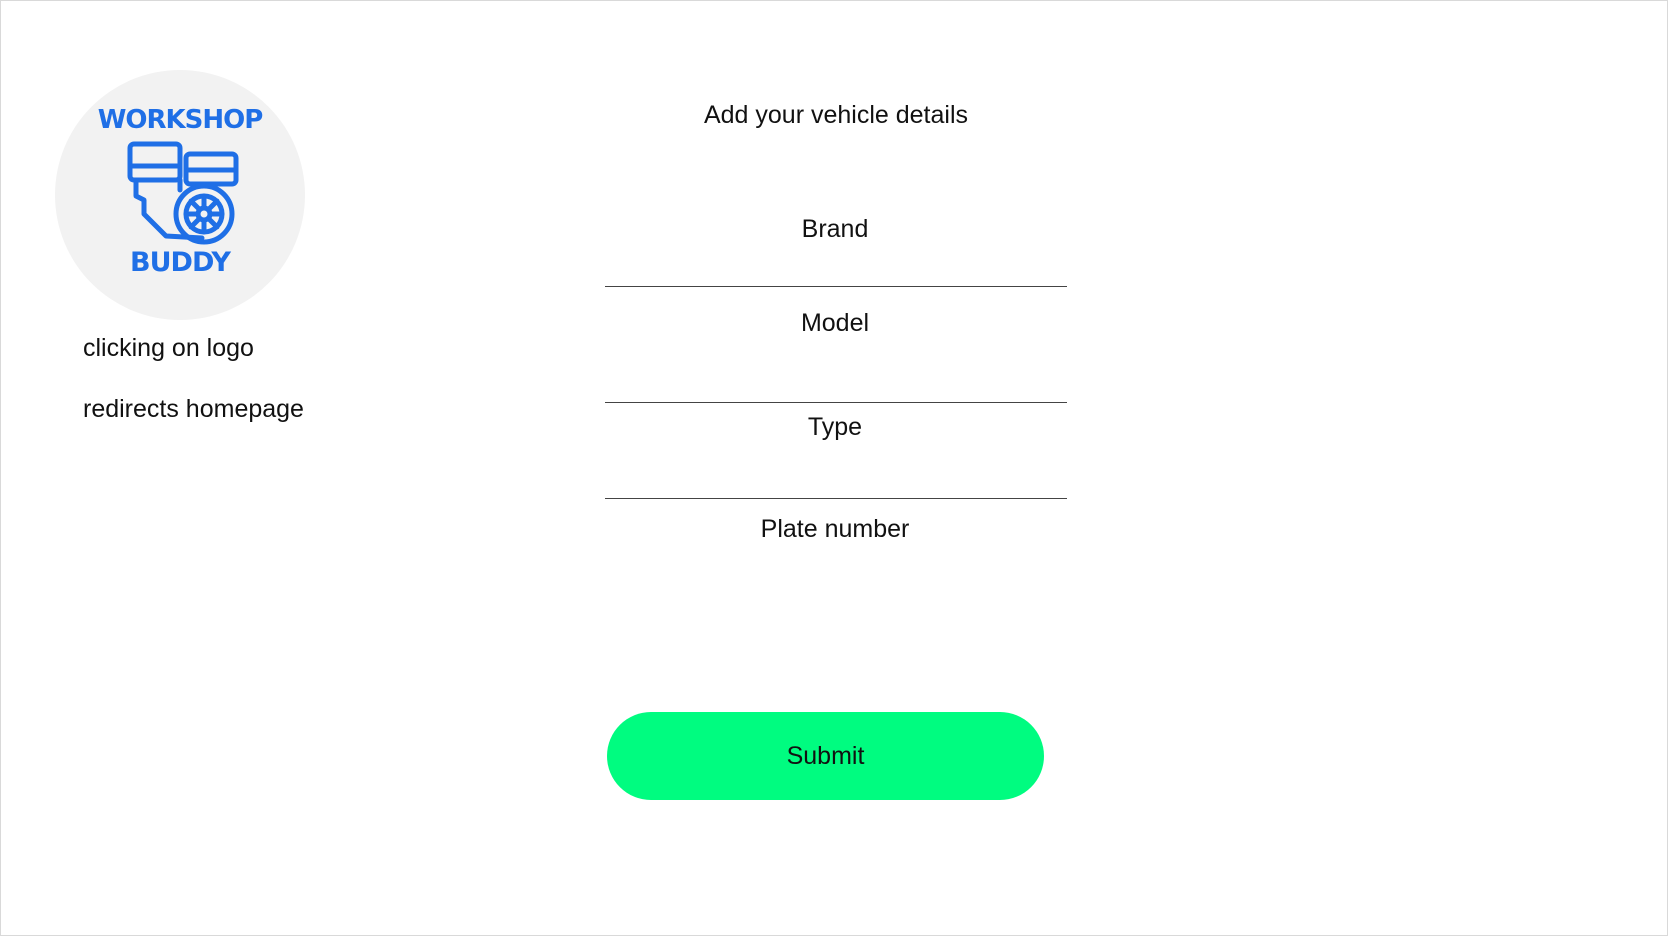  Describe the element at coordinates (183, 193) in the screenshot. I see `engine-icon` at that location.